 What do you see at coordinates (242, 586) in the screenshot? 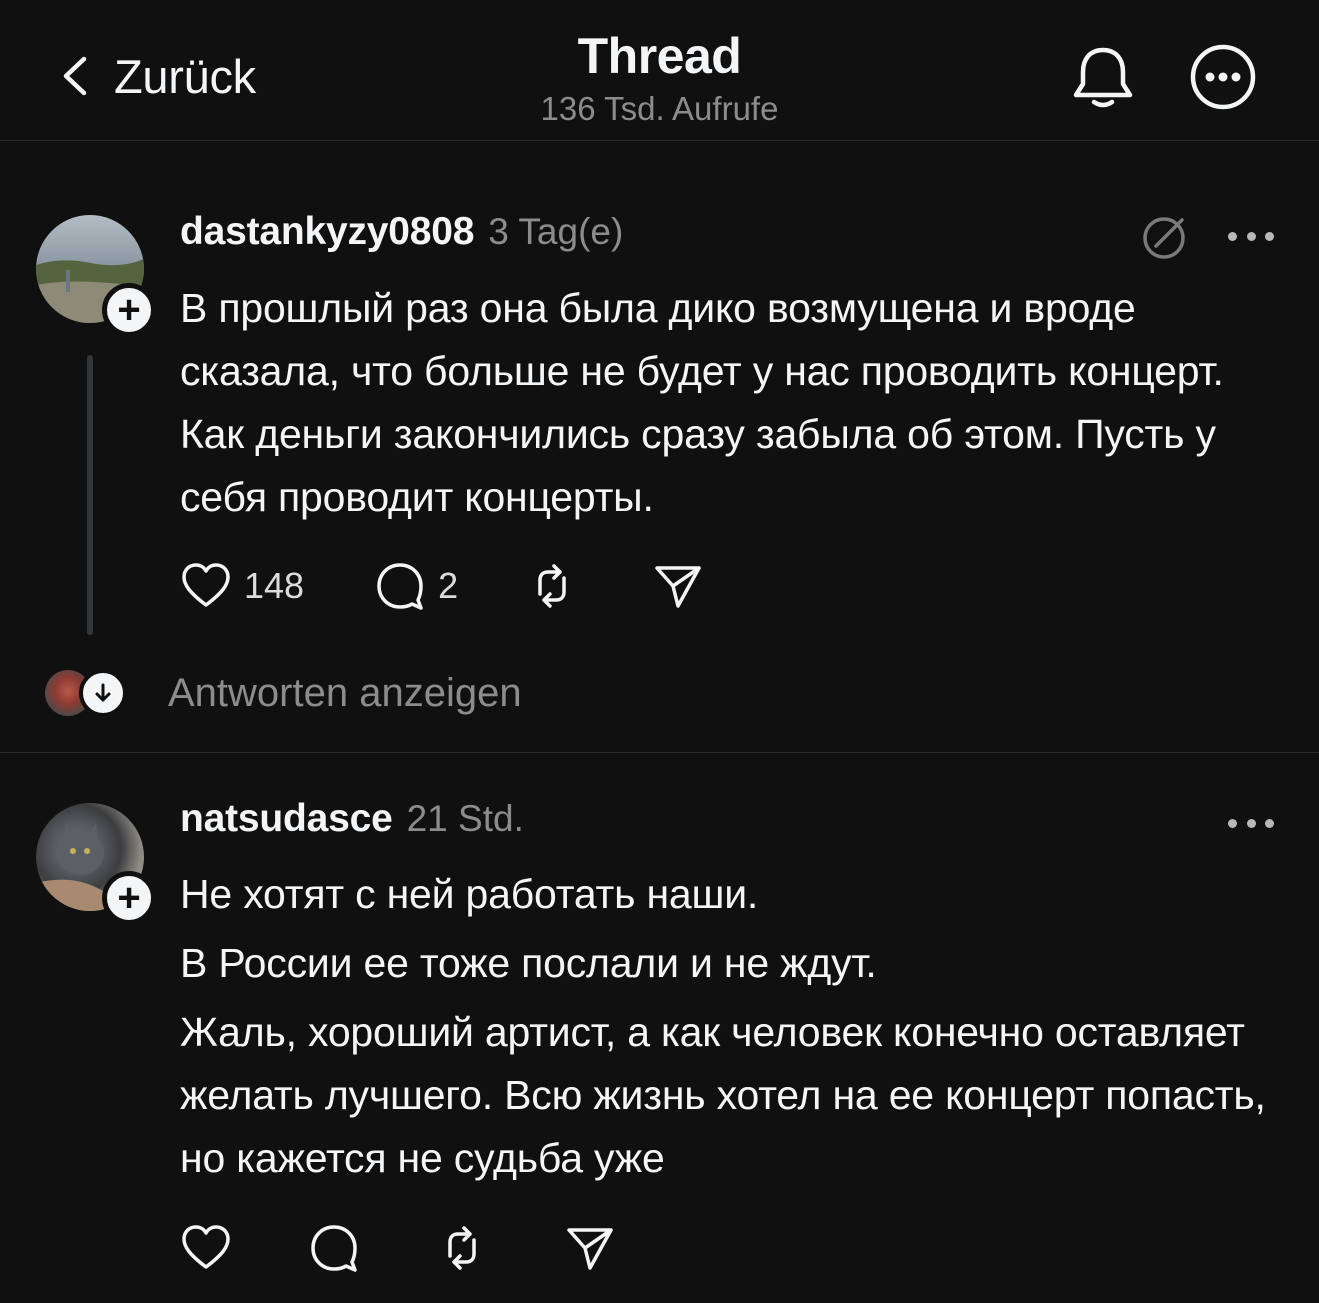
I see `like-button: 148` at bounding box center [242, 586].